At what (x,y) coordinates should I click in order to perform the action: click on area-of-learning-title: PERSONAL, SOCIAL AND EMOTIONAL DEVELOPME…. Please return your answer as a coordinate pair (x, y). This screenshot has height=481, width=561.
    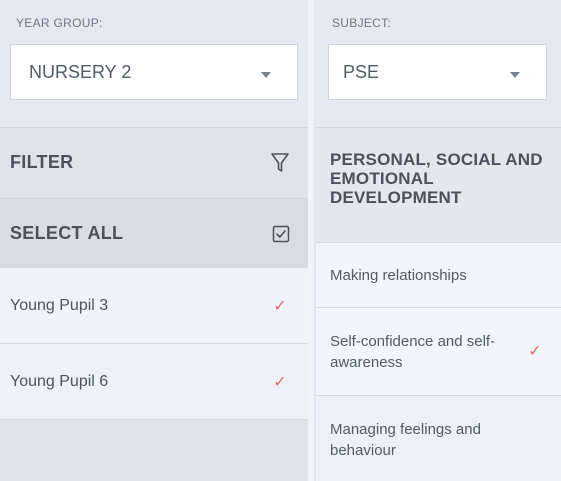
    Looking at the image, I should click on (436, 178).